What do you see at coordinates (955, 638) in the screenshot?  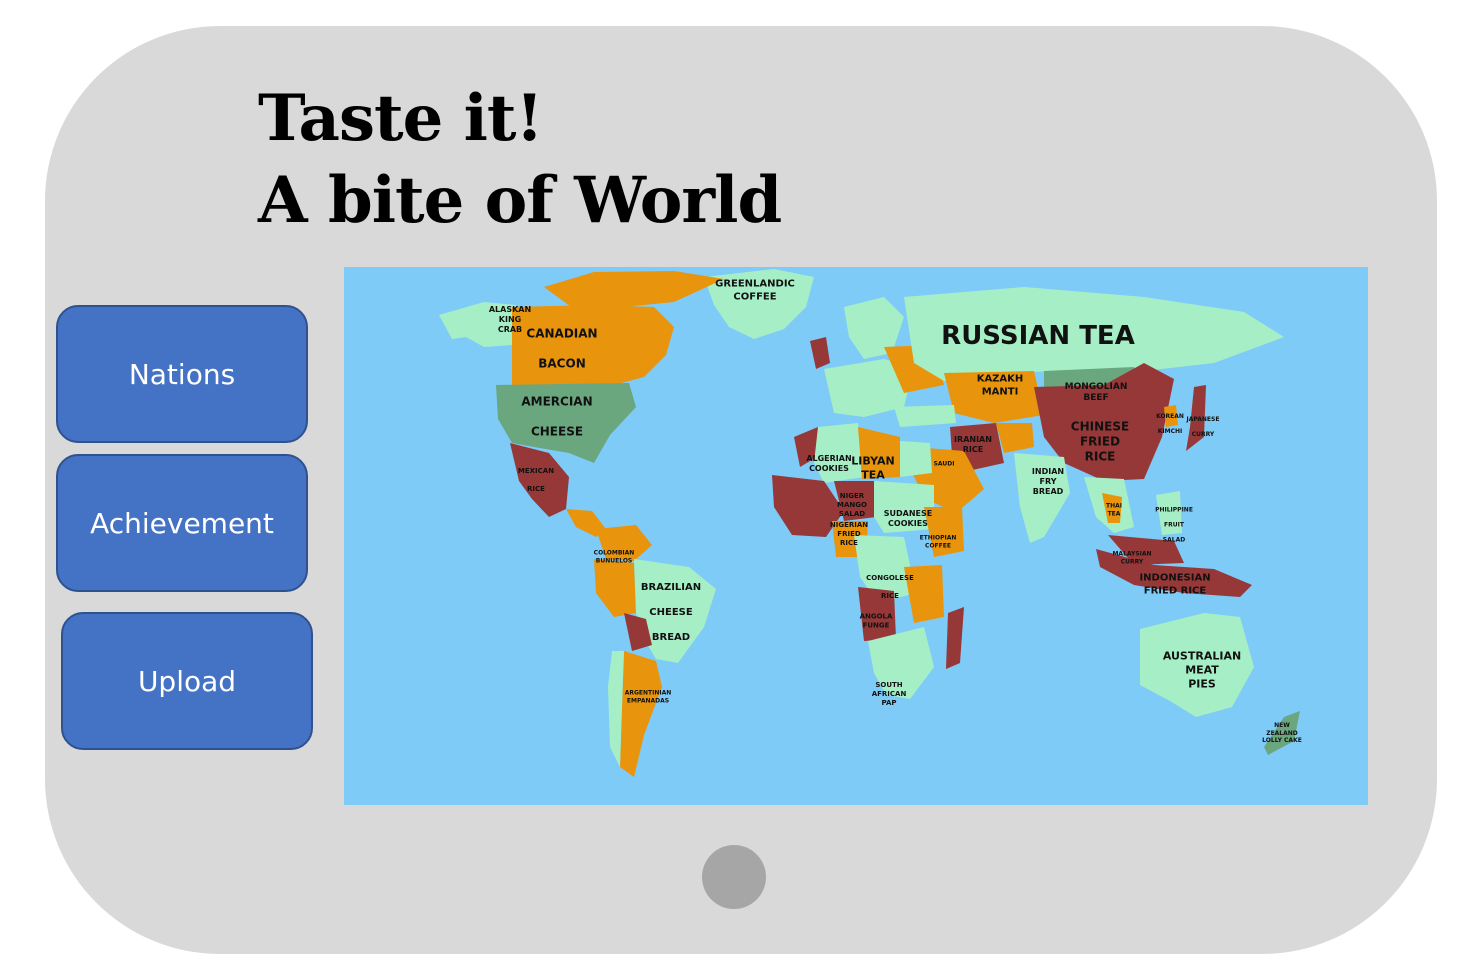 I see `madagascar-region` at bounding box center [955, 638].